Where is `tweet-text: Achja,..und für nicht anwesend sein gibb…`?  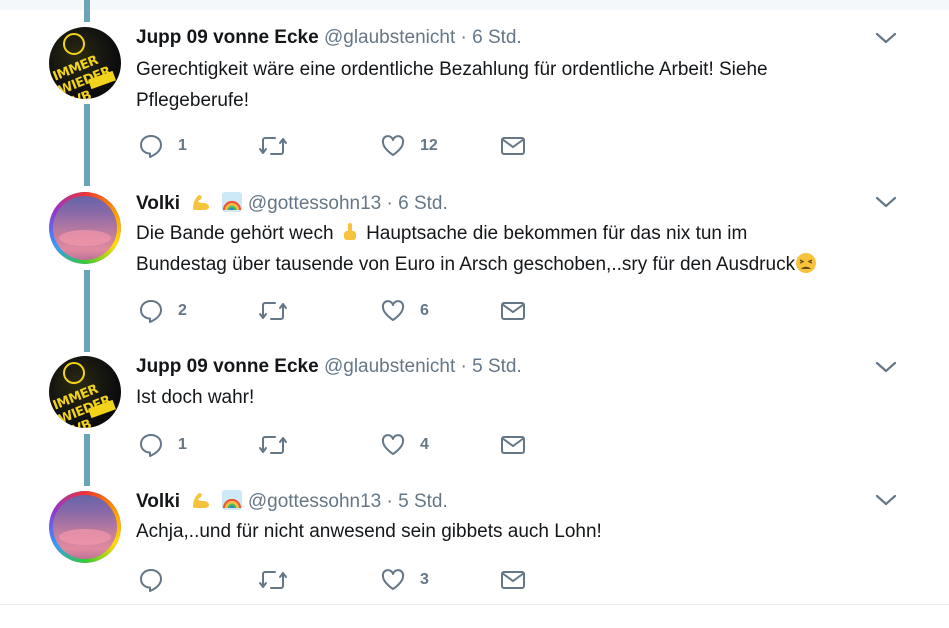
tweet-text: Achja,..und für nicht anwesend sein gibb… is located at coordinates (526, 531).